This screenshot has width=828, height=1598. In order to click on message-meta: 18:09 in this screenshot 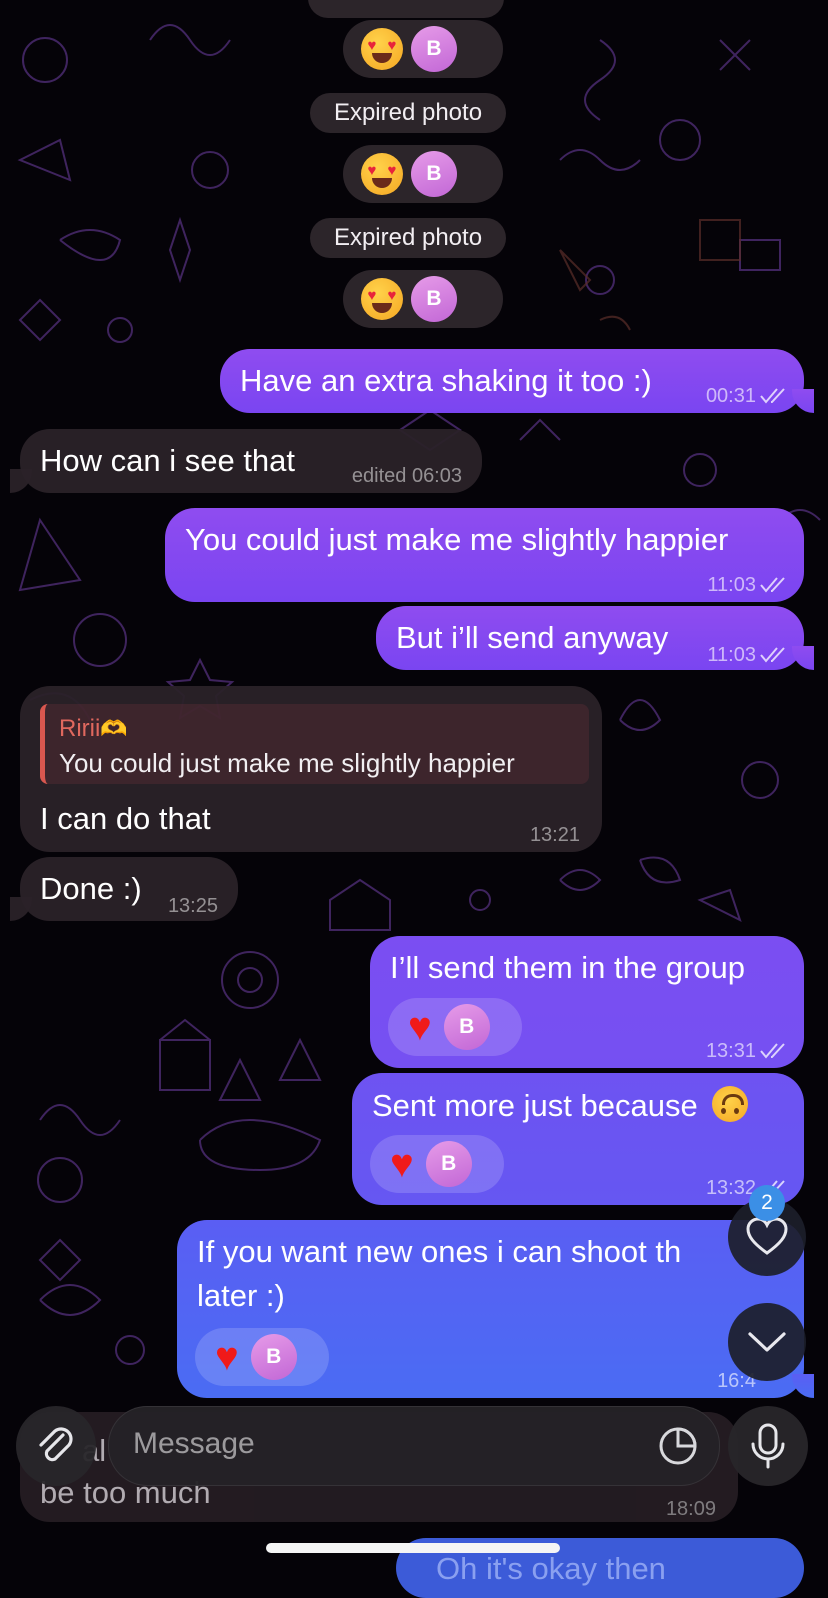, I will do `click(691, 1509)`.